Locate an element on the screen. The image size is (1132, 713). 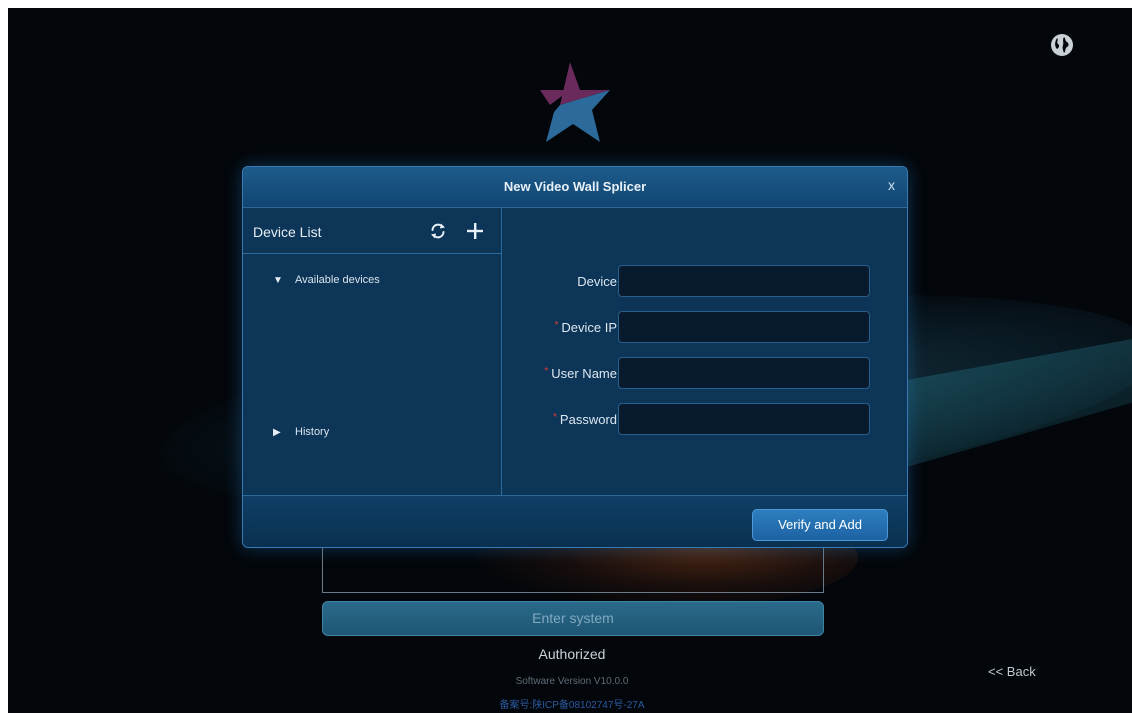
plus-icon is located at coordinates (475, 231).